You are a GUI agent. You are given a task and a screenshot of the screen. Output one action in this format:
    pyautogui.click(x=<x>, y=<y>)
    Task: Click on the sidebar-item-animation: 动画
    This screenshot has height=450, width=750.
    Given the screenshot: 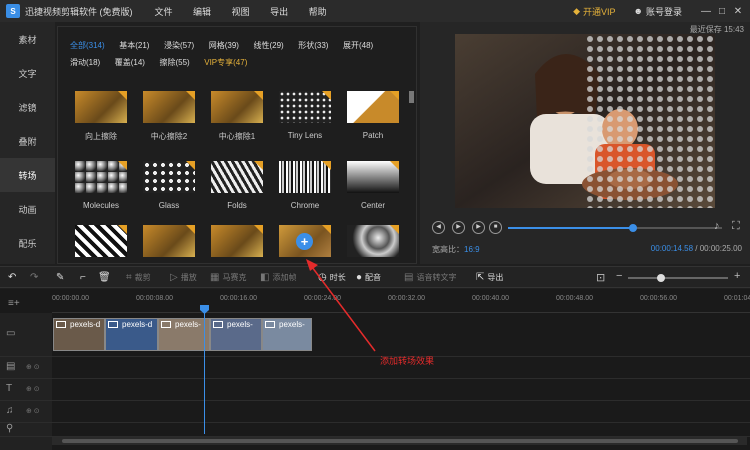 What is the action you would take?
    pyautogui.click(x=27, y=209)
    